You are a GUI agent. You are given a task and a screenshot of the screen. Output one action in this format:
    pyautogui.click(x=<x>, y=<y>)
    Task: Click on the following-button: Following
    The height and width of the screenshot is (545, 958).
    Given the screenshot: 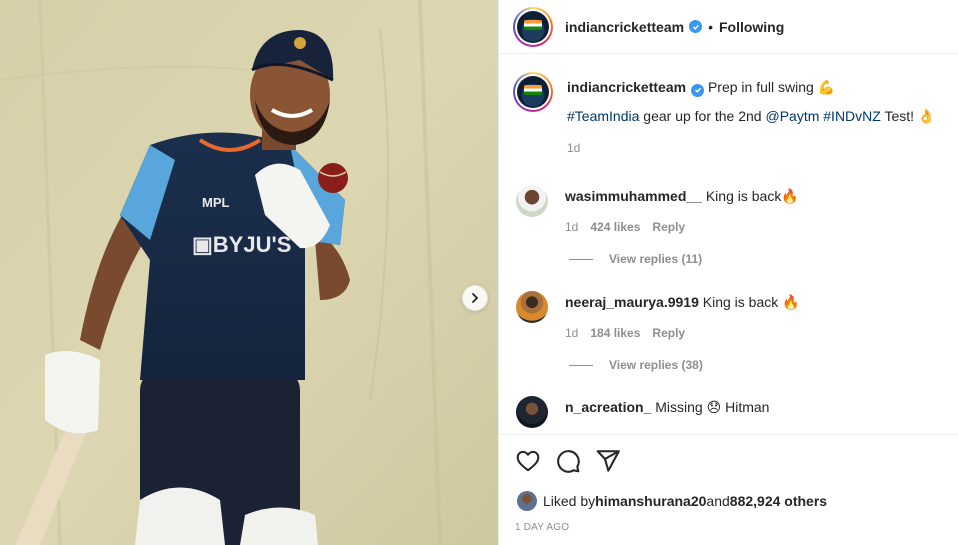 What is the action you would take?
    pyautogui.click(x=751, y=27)
    